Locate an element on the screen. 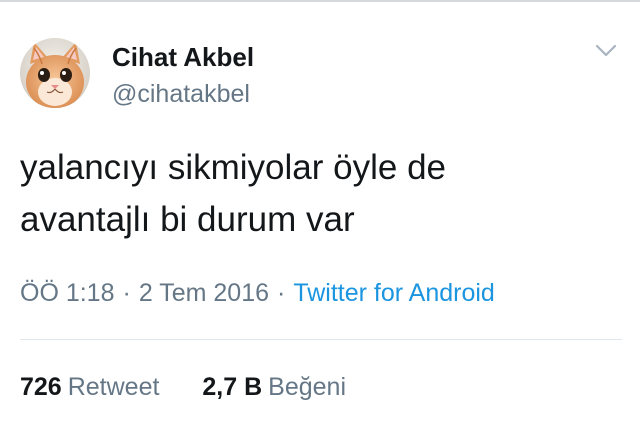  tweet-text-line: avantajlı bi durum var is located at coordinates (187, 219).